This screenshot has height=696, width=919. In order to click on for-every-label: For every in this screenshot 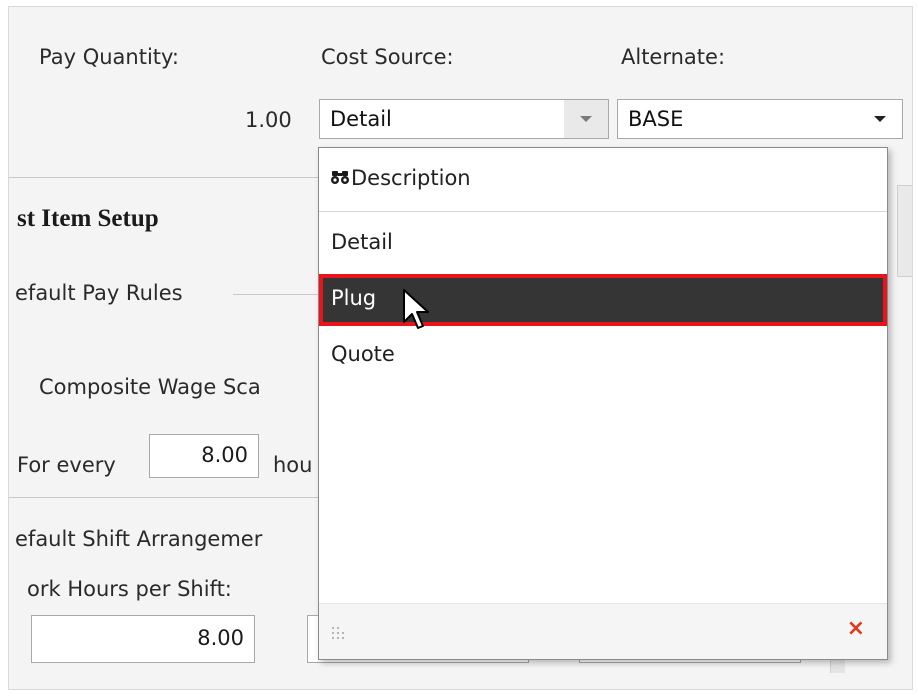, I will do `click(66, 465)`.